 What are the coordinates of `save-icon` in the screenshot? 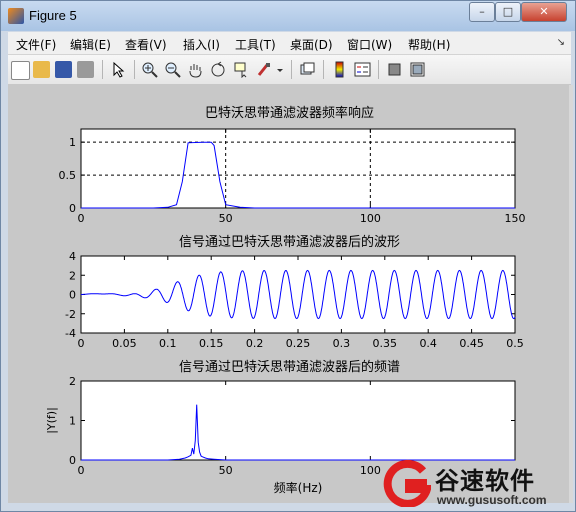 It's located at (63, 69).